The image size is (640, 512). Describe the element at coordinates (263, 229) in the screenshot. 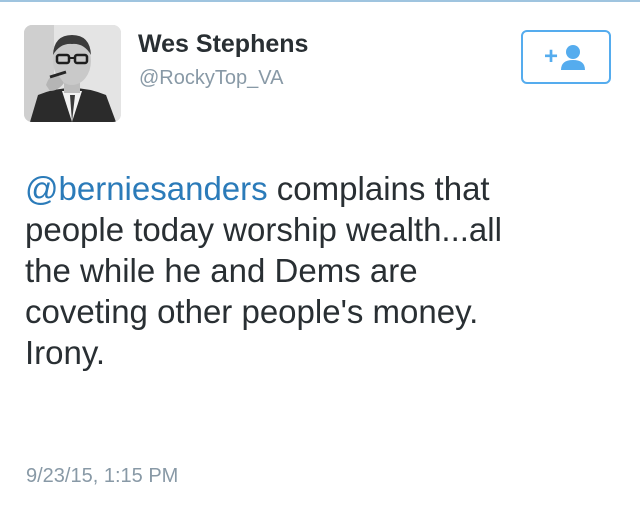

I see `tweet-line: people today worship wealth...all` at that location.